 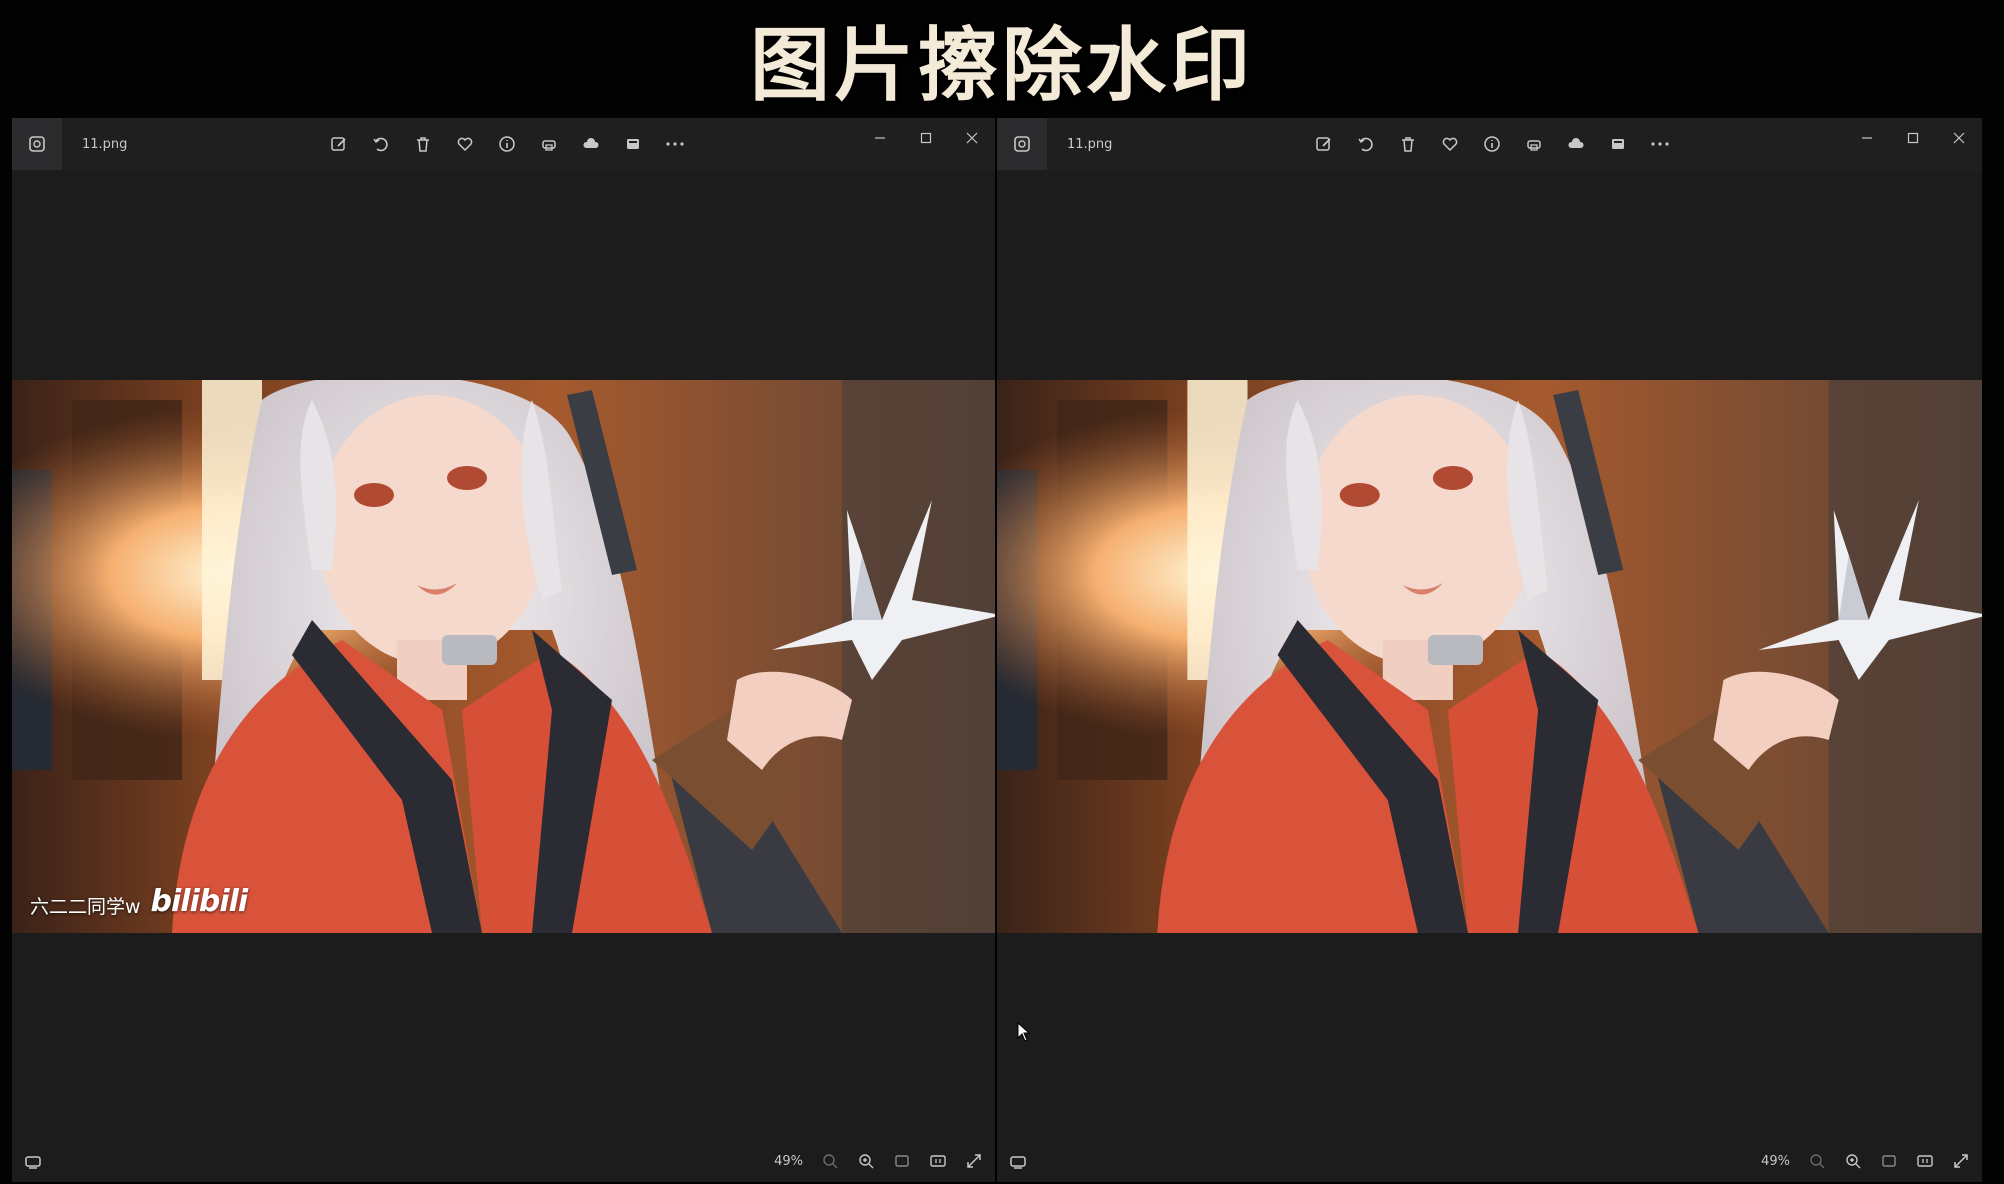 What do you see at coordinates (199, 901) in the screenshot?
I see `watermark-logo: bilibili` at bounding box center [199, 901].